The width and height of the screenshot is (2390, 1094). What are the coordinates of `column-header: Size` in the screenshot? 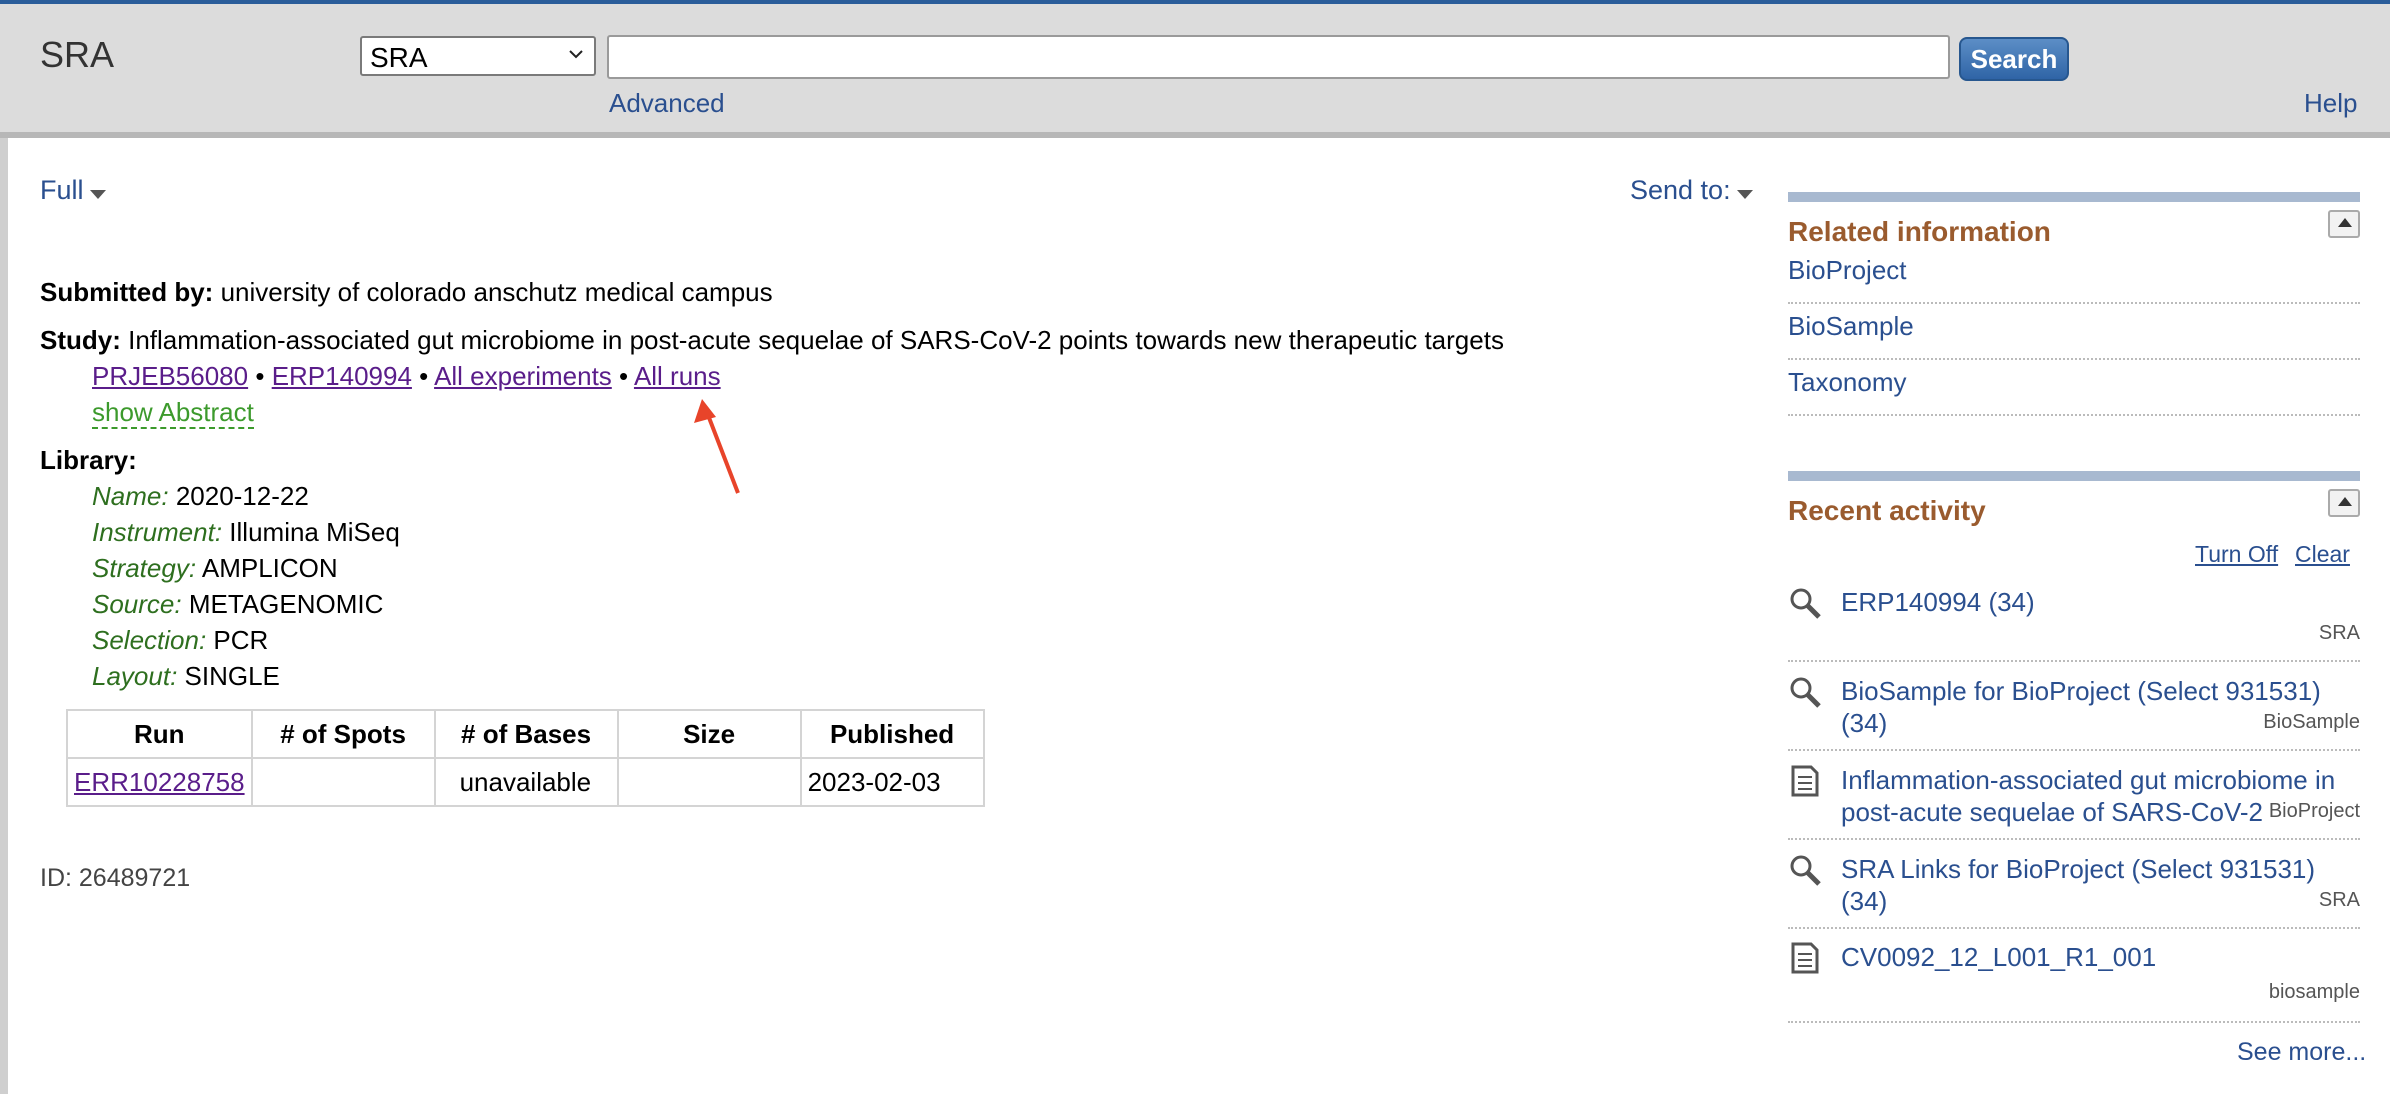 It's located at (709, 734).